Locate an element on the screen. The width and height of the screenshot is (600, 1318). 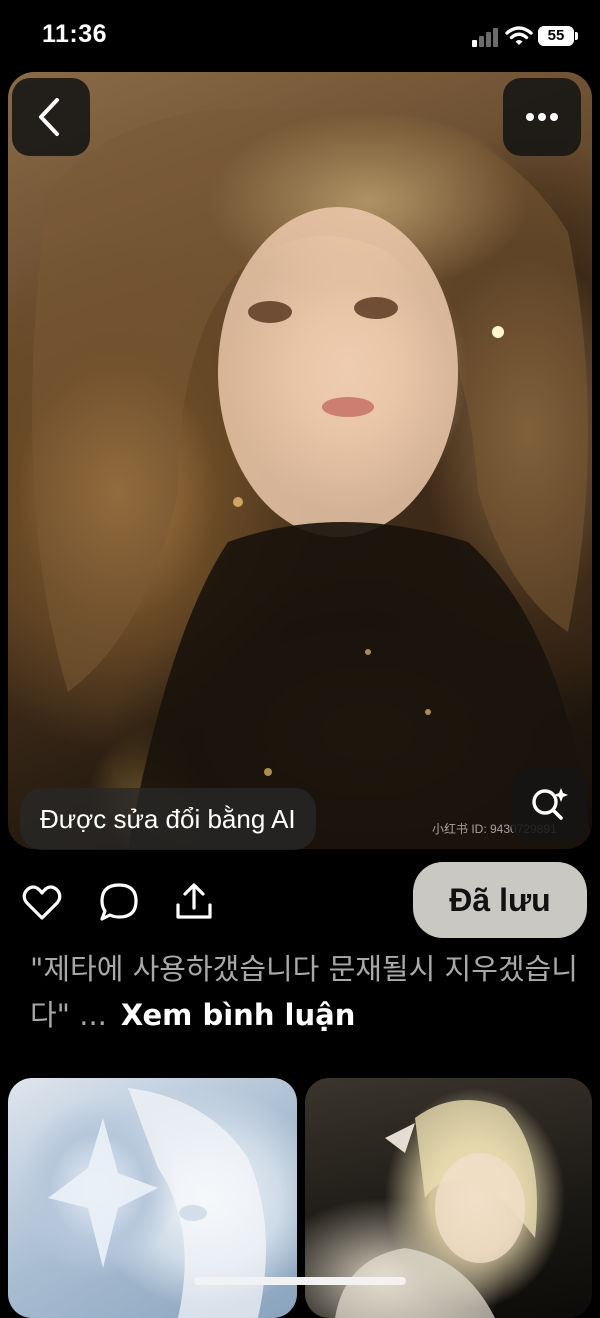
view-comments-link: Xem bình luận is located at coordinates (238, 1015).